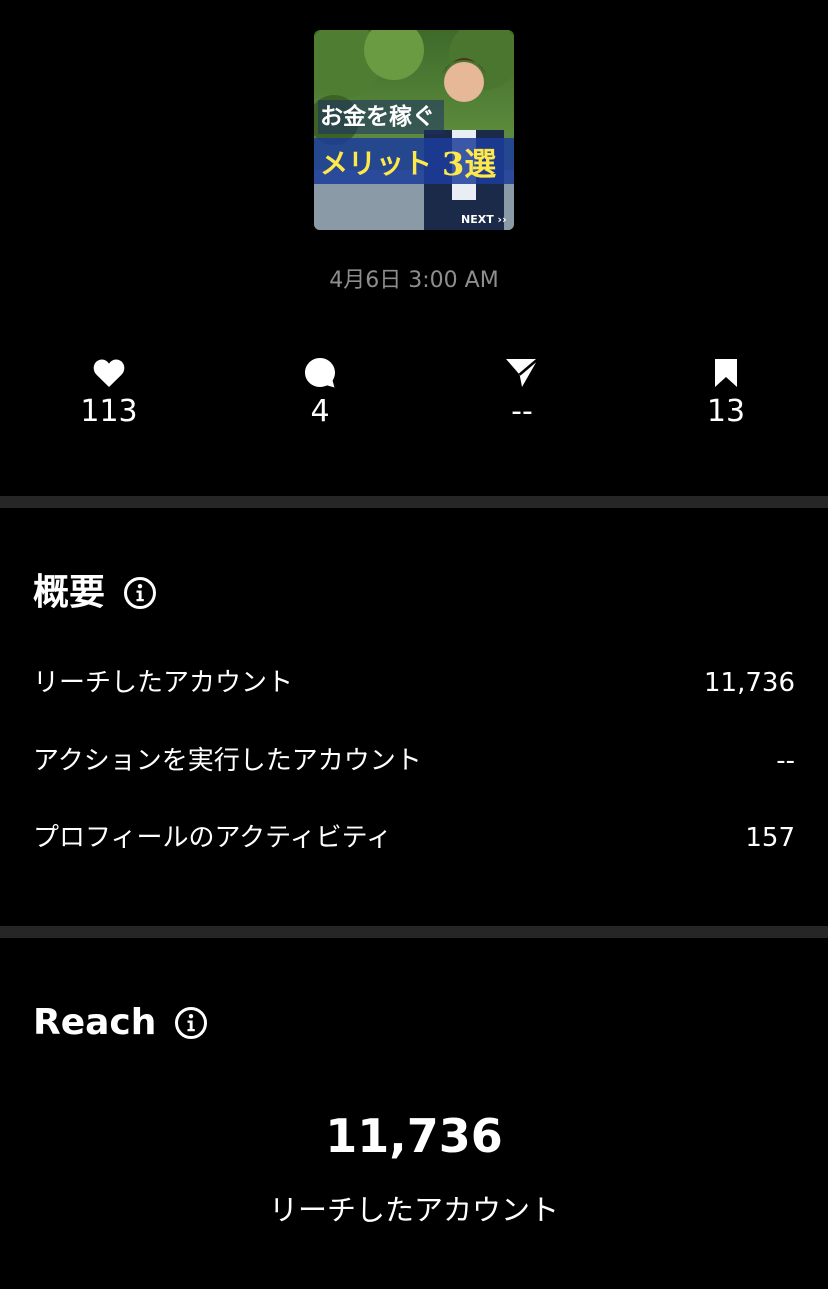 This screenshot has height=1289, width=828. I want to click on likes-stat: 113, so click(109, 393).